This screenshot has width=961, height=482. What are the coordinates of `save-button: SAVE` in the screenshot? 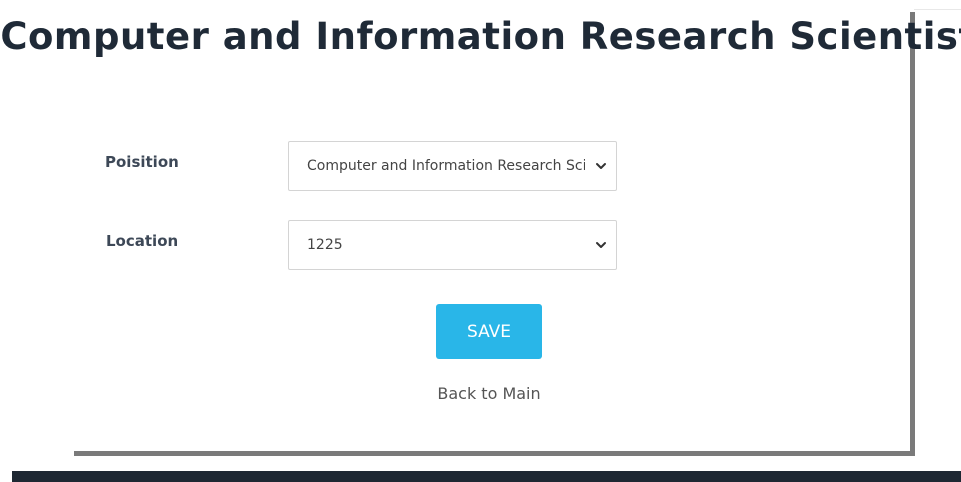 It's located at (489, 331).